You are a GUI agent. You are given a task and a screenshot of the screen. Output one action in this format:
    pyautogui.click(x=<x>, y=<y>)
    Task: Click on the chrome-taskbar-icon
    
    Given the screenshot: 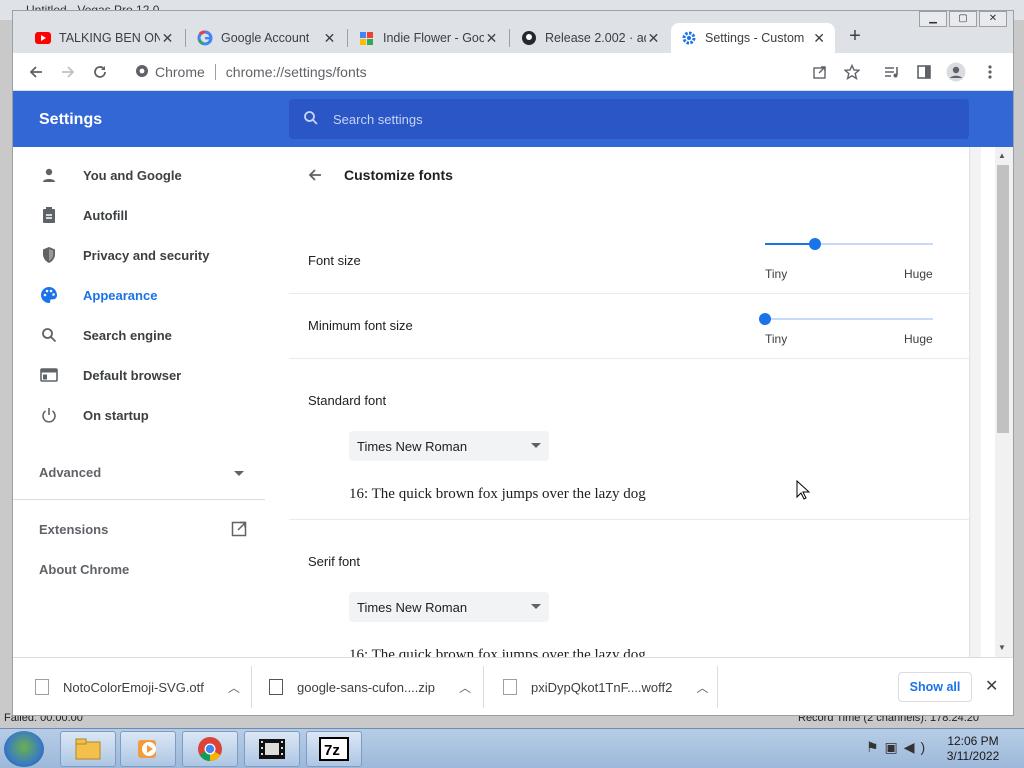 What is the action you would take?
    pyautogui.click(x=210, y=749)
    